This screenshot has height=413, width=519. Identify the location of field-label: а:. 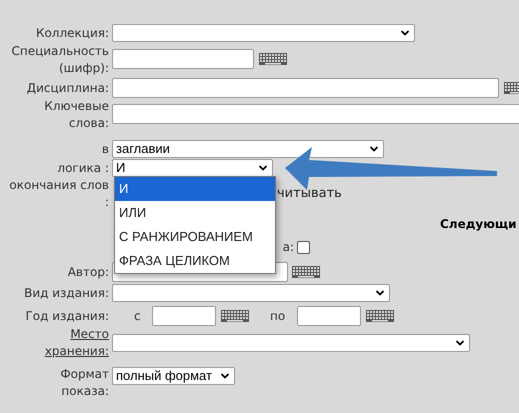
(288, 247).